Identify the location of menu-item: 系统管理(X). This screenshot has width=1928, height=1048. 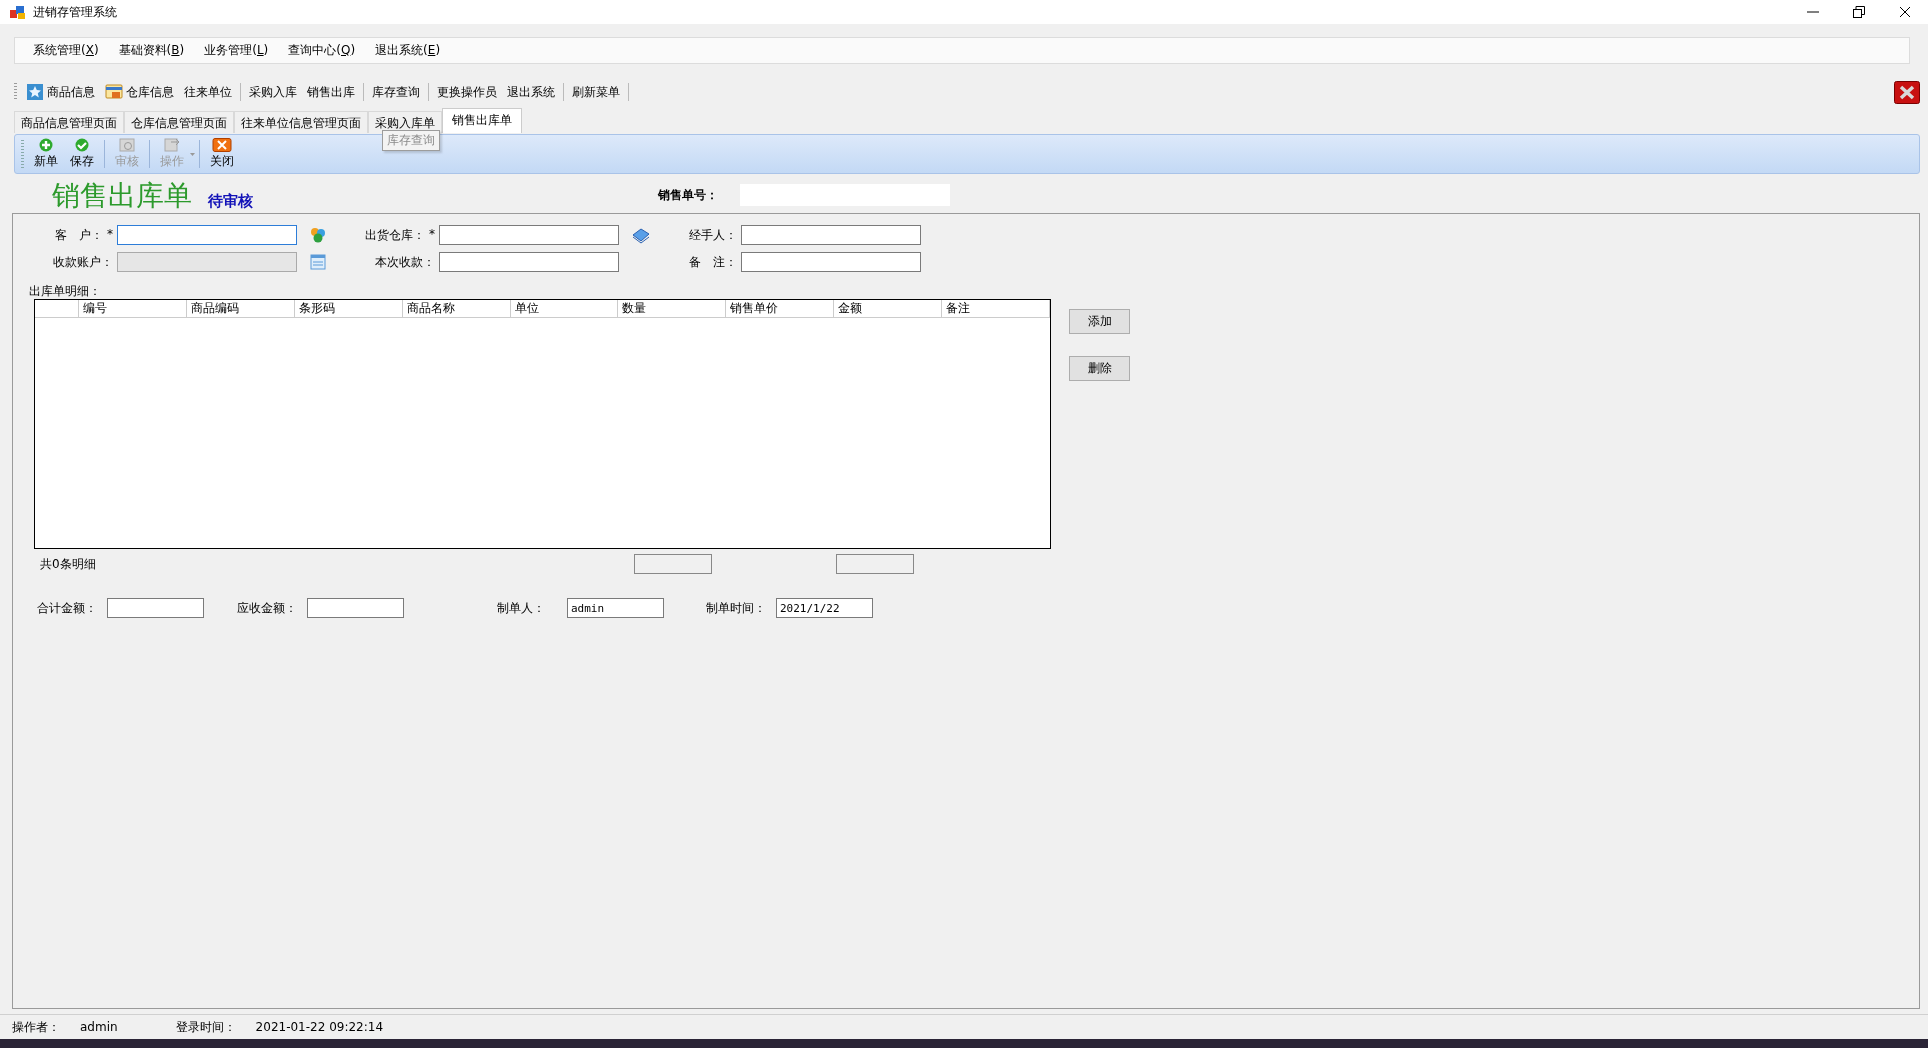
(66, 50).